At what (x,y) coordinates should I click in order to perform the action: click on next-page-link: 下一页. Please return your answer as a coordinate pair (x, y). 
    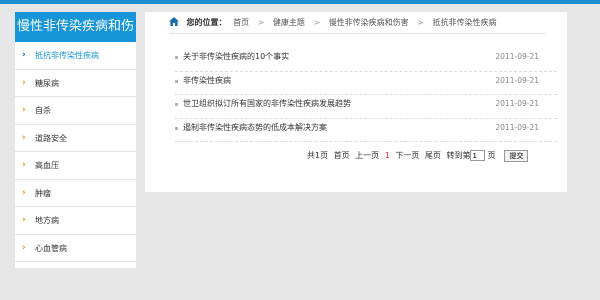
    Looking at the image, I should click on (407, 155).